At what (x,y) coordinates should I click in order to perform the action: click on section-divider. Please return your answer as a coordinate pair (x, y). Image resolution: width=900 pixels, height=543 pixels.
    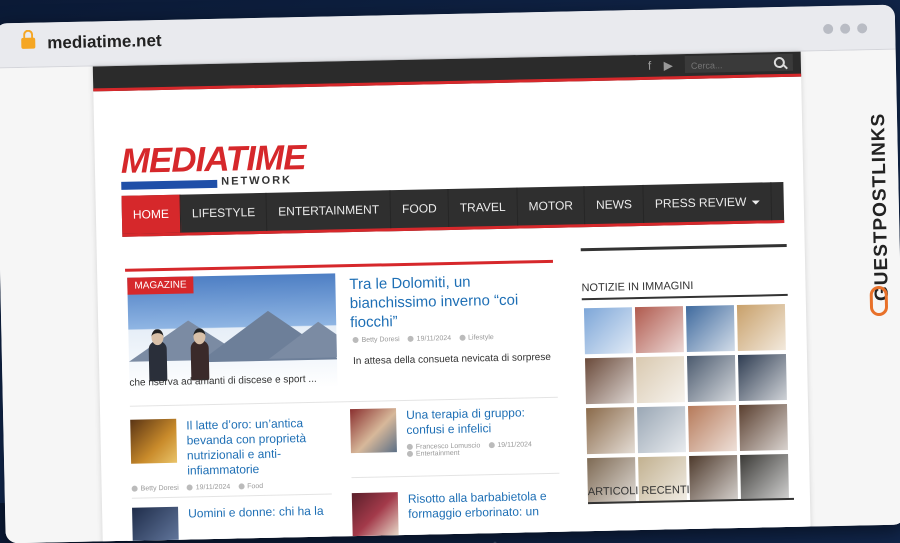
    Looking at the image, I should click on (339, 265).